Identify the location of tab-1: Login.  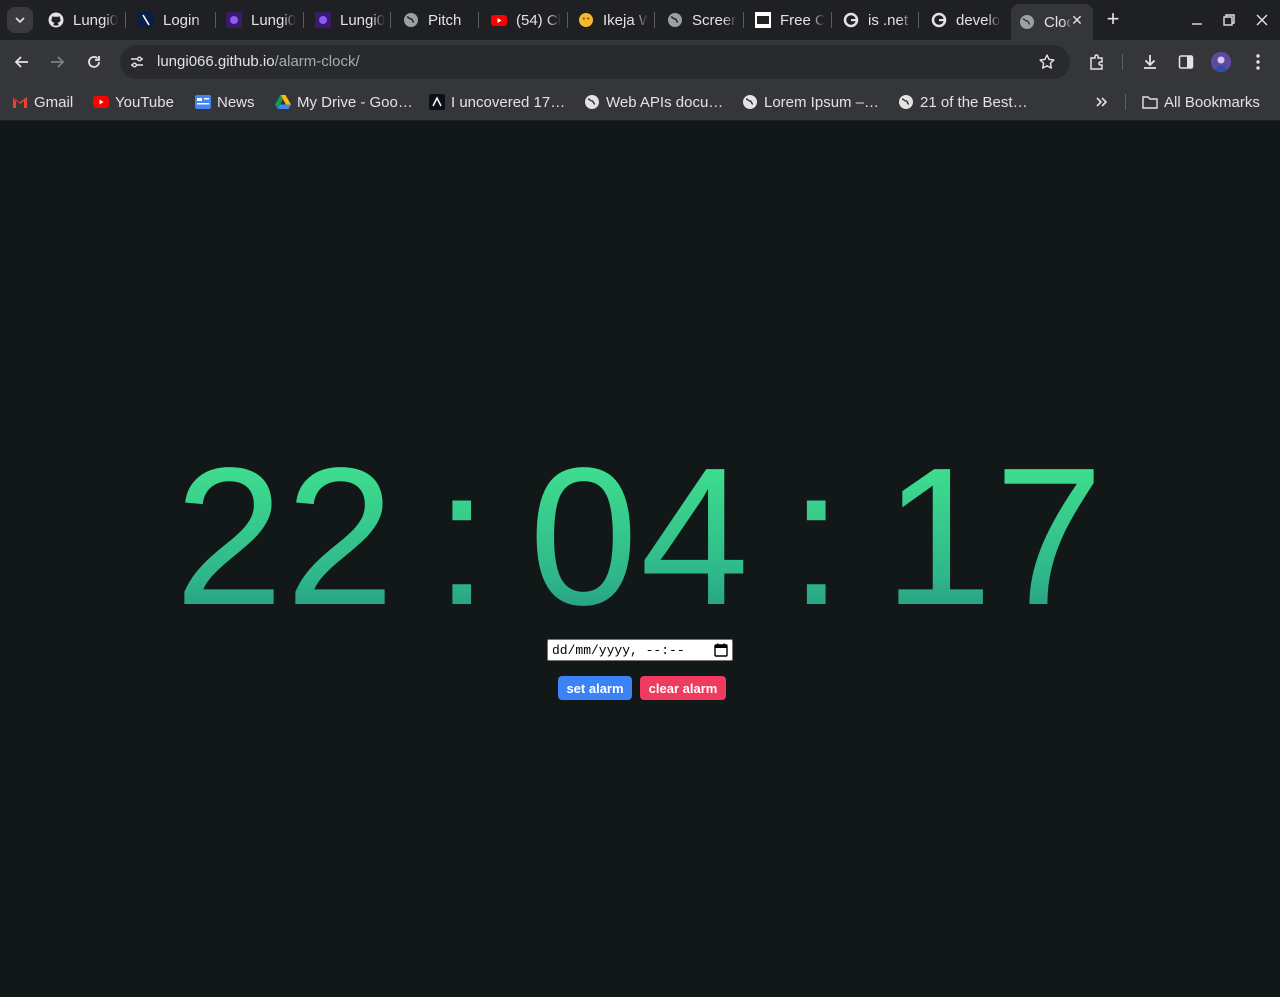
(169, 20).